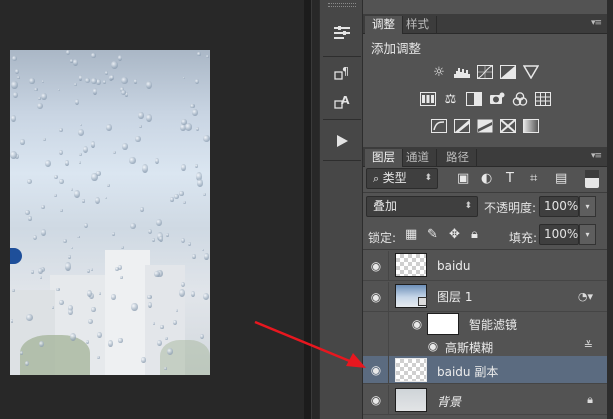  What do you see at coordinates (585, 296) in the screenshot?
I see `smart-filter-indicator-icon: ◔▾` at bounding box center [585, 296].